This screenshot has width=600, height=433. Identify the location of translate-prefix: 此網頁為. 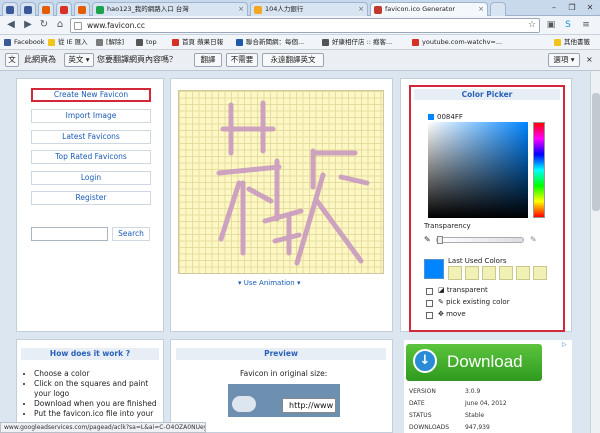
(40, 59).